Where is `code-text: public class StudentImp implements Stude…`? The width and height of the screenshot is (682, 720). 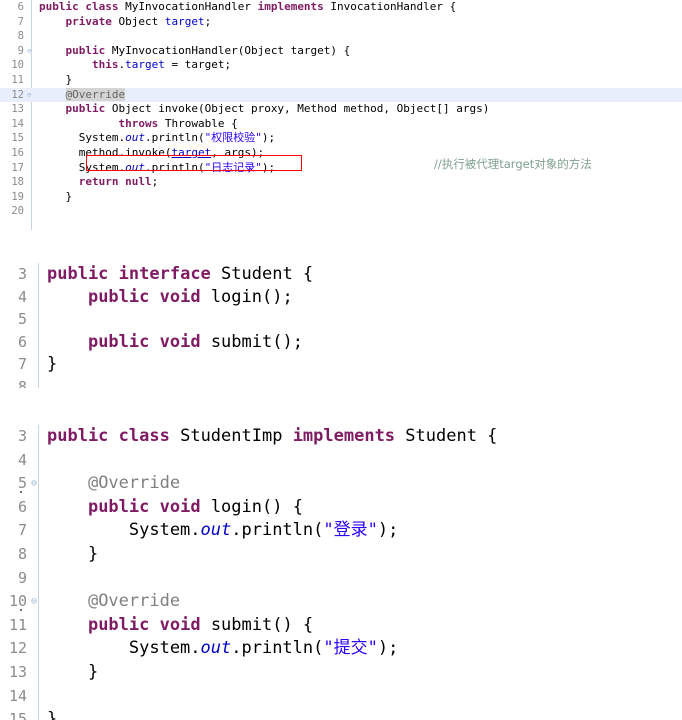
code-text: public class StudentImp implements Stude… is located at coordinates (360, 437).